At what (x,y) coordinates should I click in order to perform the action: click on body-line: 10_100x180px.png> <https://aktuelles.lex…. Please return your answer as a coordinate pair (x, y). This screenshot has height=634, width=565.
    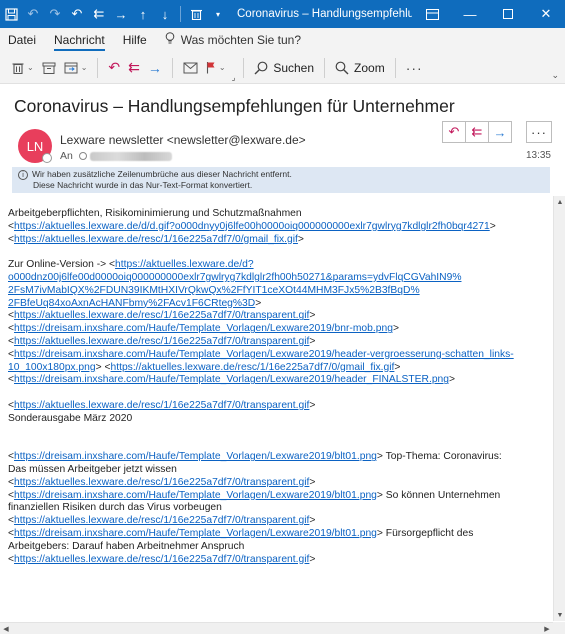
    Looking at the image, I should click on (204, 367).